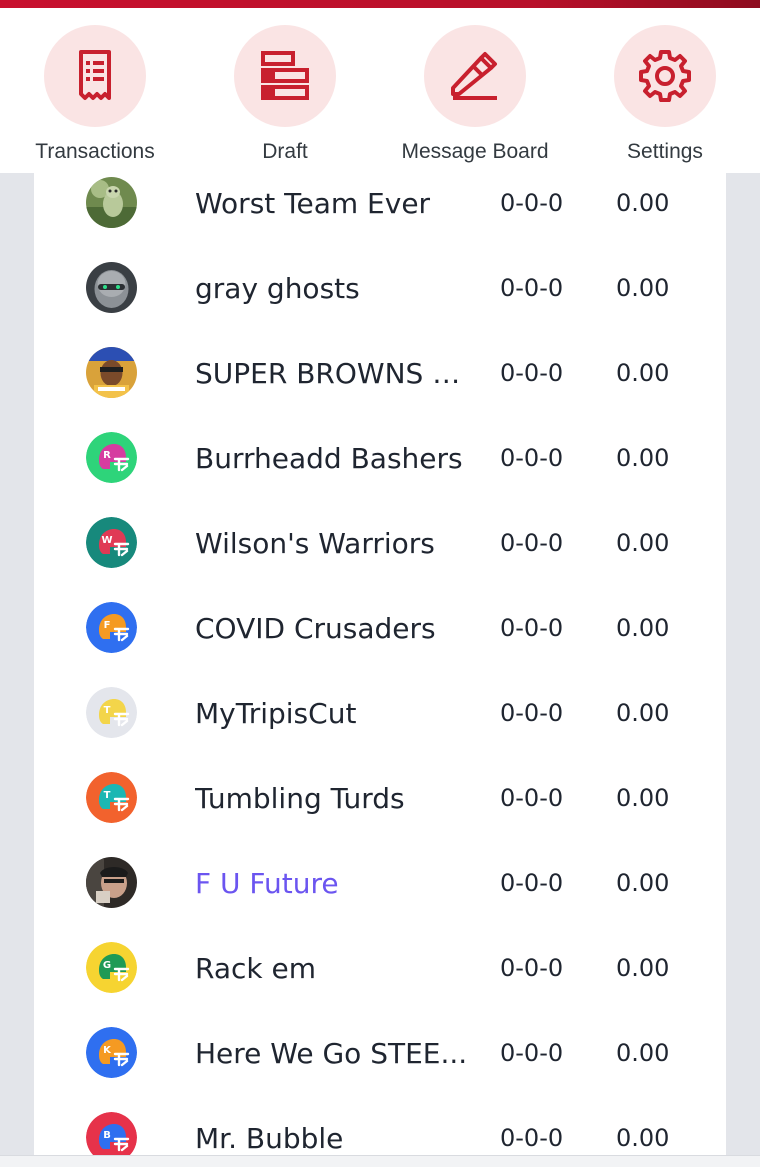 This screenshot has height=1167, width=760. What do you see at coordinates (111, 627) in the screenshot?
I see `team-helmet-avatar: F` at bounding box center [111, 627].